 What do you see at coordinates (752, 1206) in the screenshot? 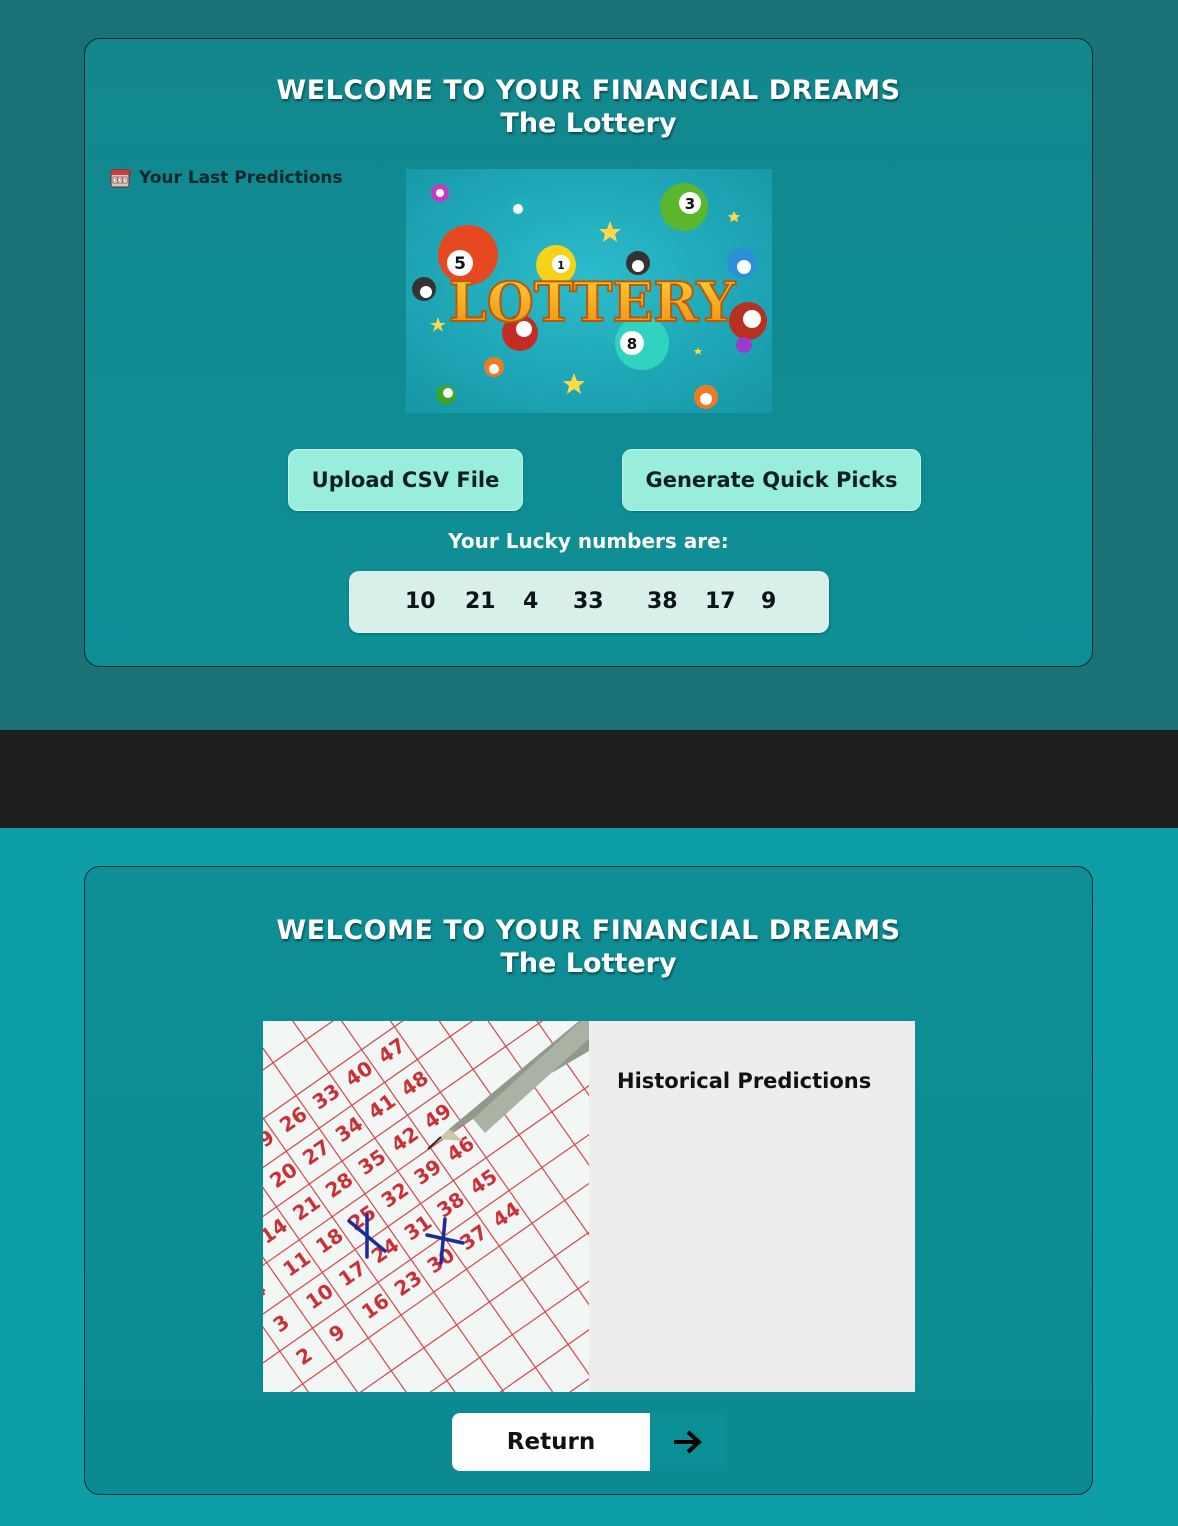
I see `historical-predictions-panel: Historical Predictions` at bounding box center [752, 1206].